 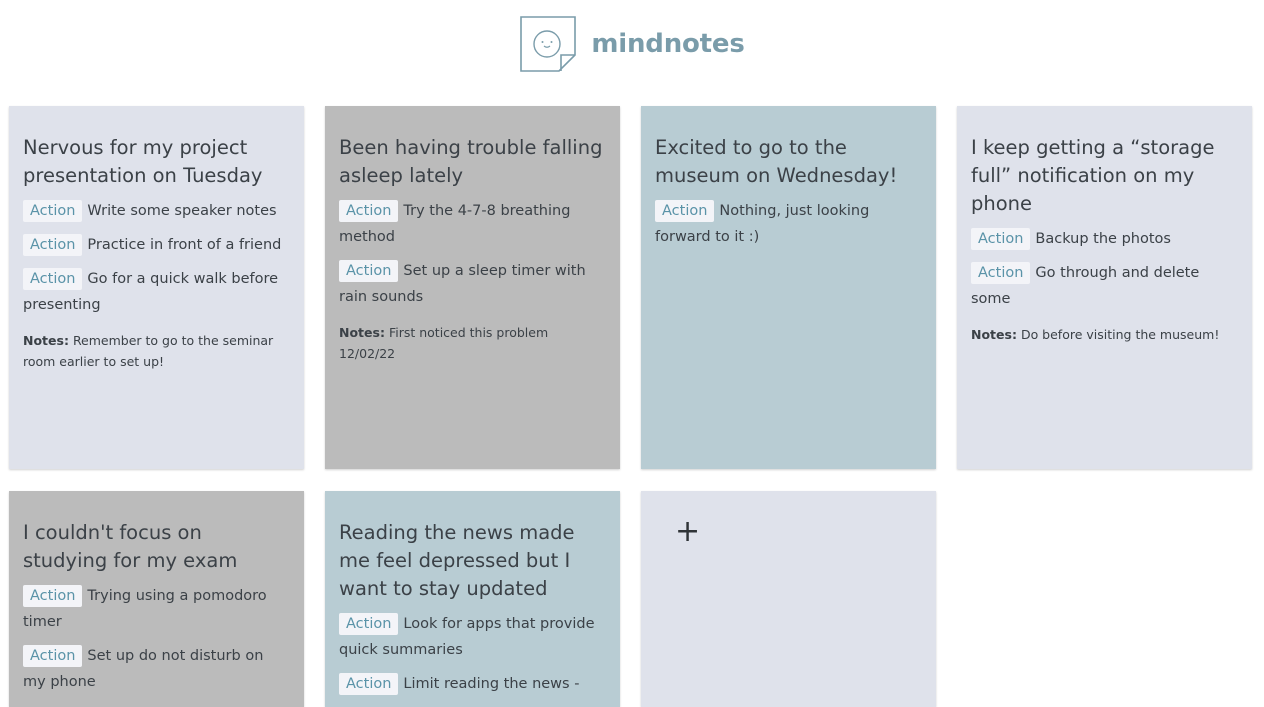 What do you see at coordinates (491, 684) in the screenshot?
I see `action-text: Limit reading the news -` at bounding box center [491, 684].